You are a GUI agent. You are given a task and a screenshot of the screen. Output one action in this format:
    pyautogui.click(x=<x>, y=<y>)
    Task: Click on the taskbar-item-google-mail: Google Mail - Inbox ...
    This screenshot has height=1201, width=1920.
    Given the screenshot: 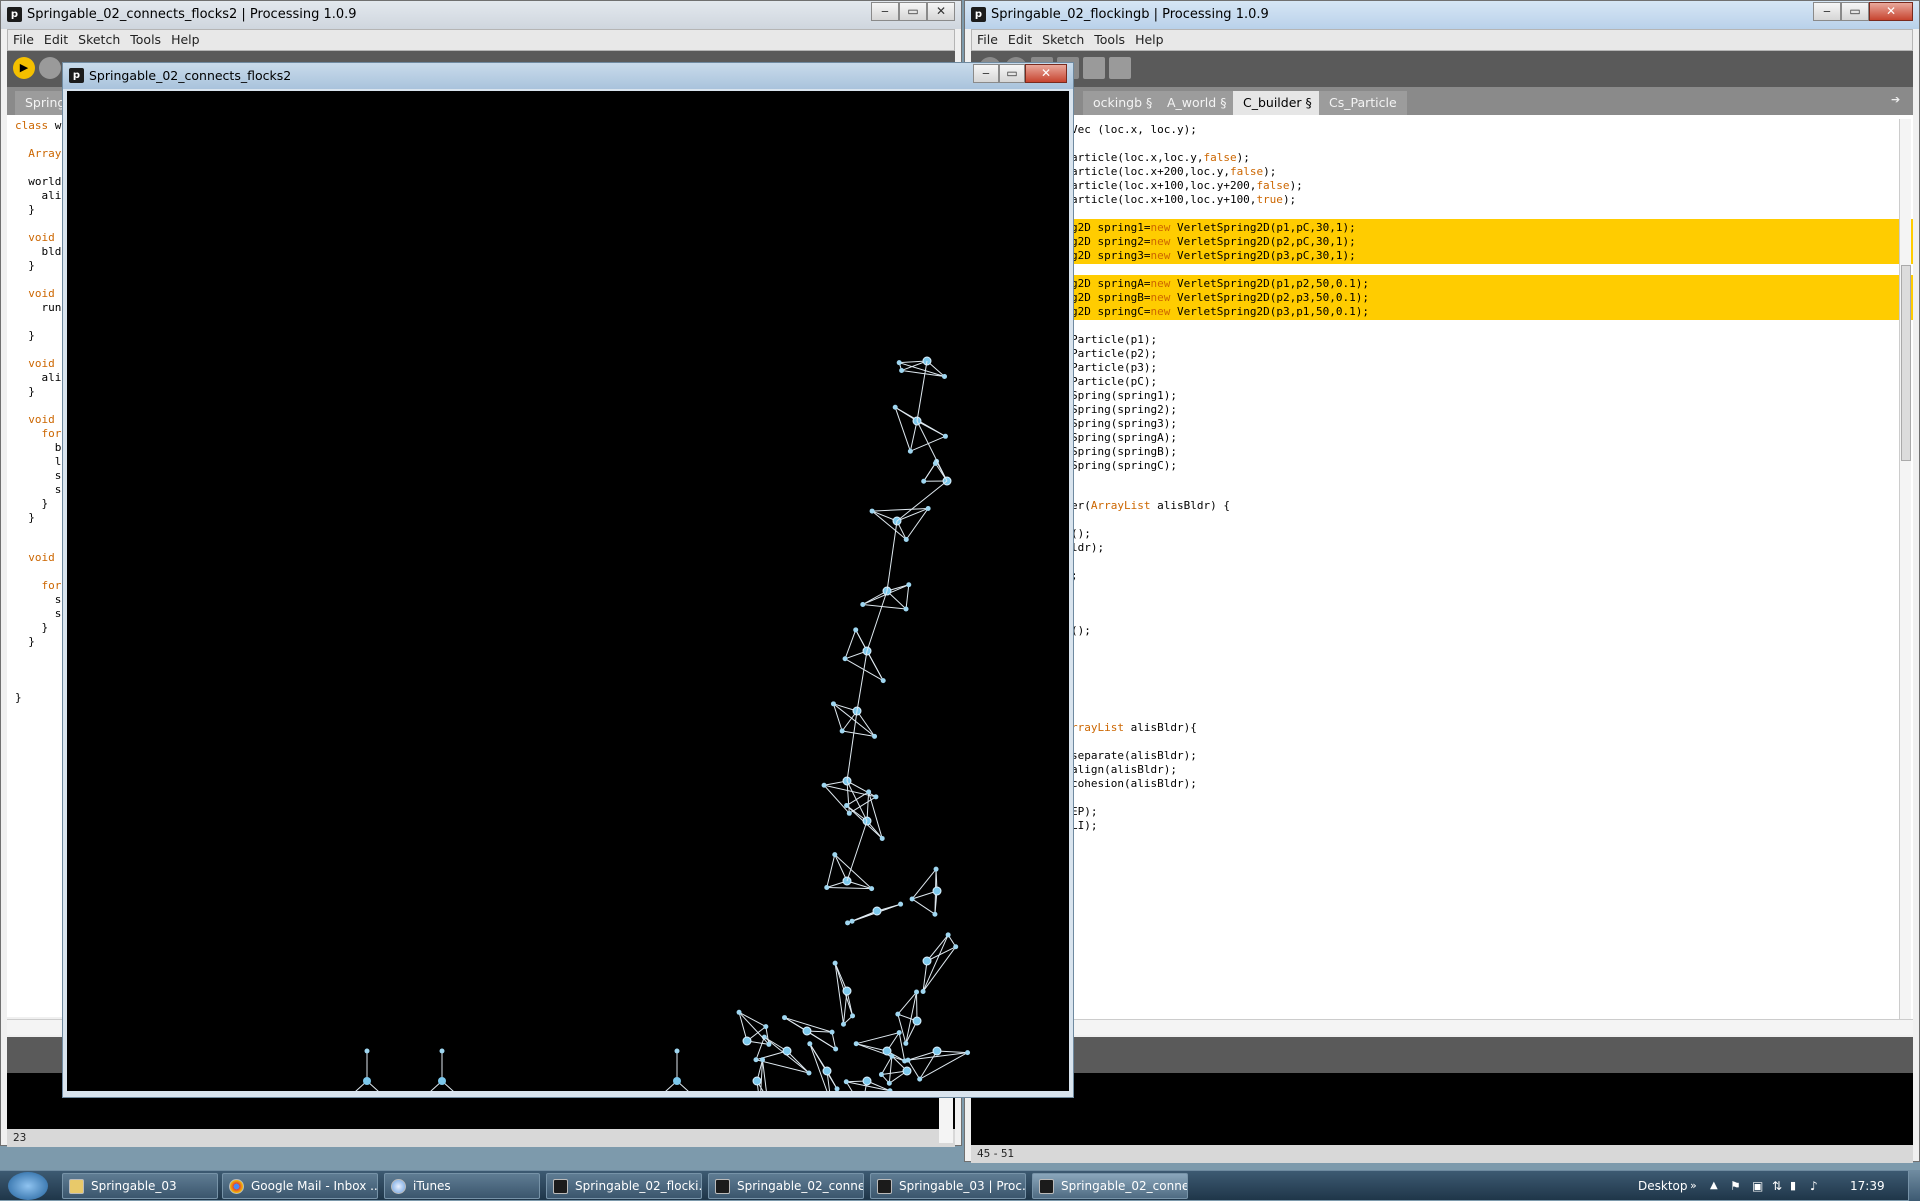 What is the action you would take?
    pyautogui.click(x=300, y=1186)
    